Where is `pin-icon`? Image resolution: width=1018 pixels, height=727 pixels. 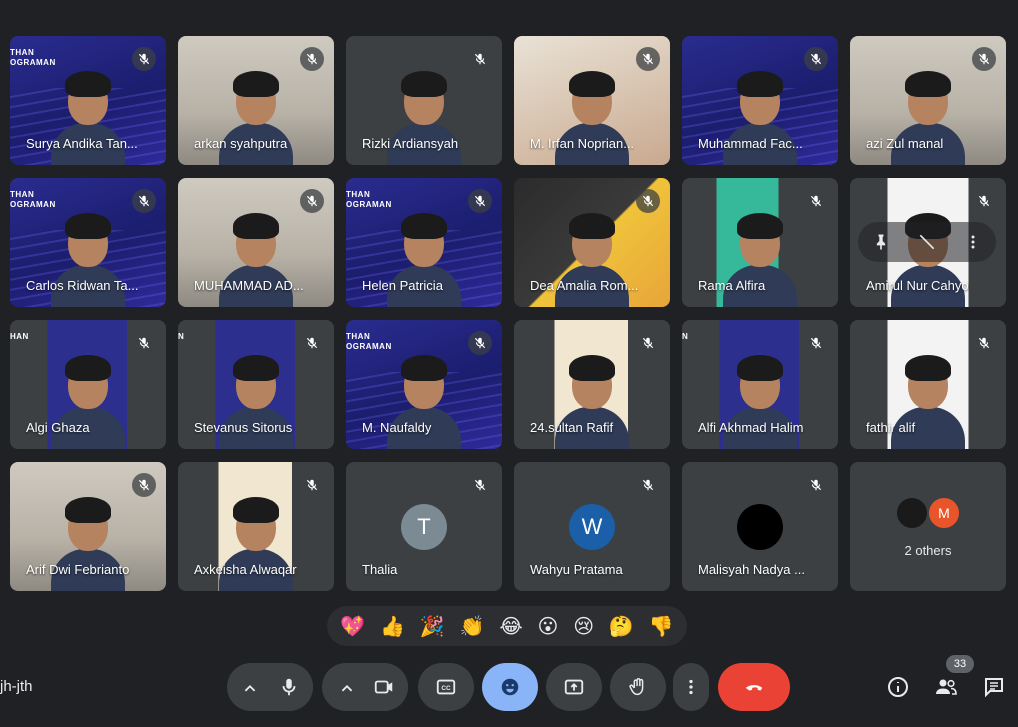
pin-icon is located at coordinates (881, 242).